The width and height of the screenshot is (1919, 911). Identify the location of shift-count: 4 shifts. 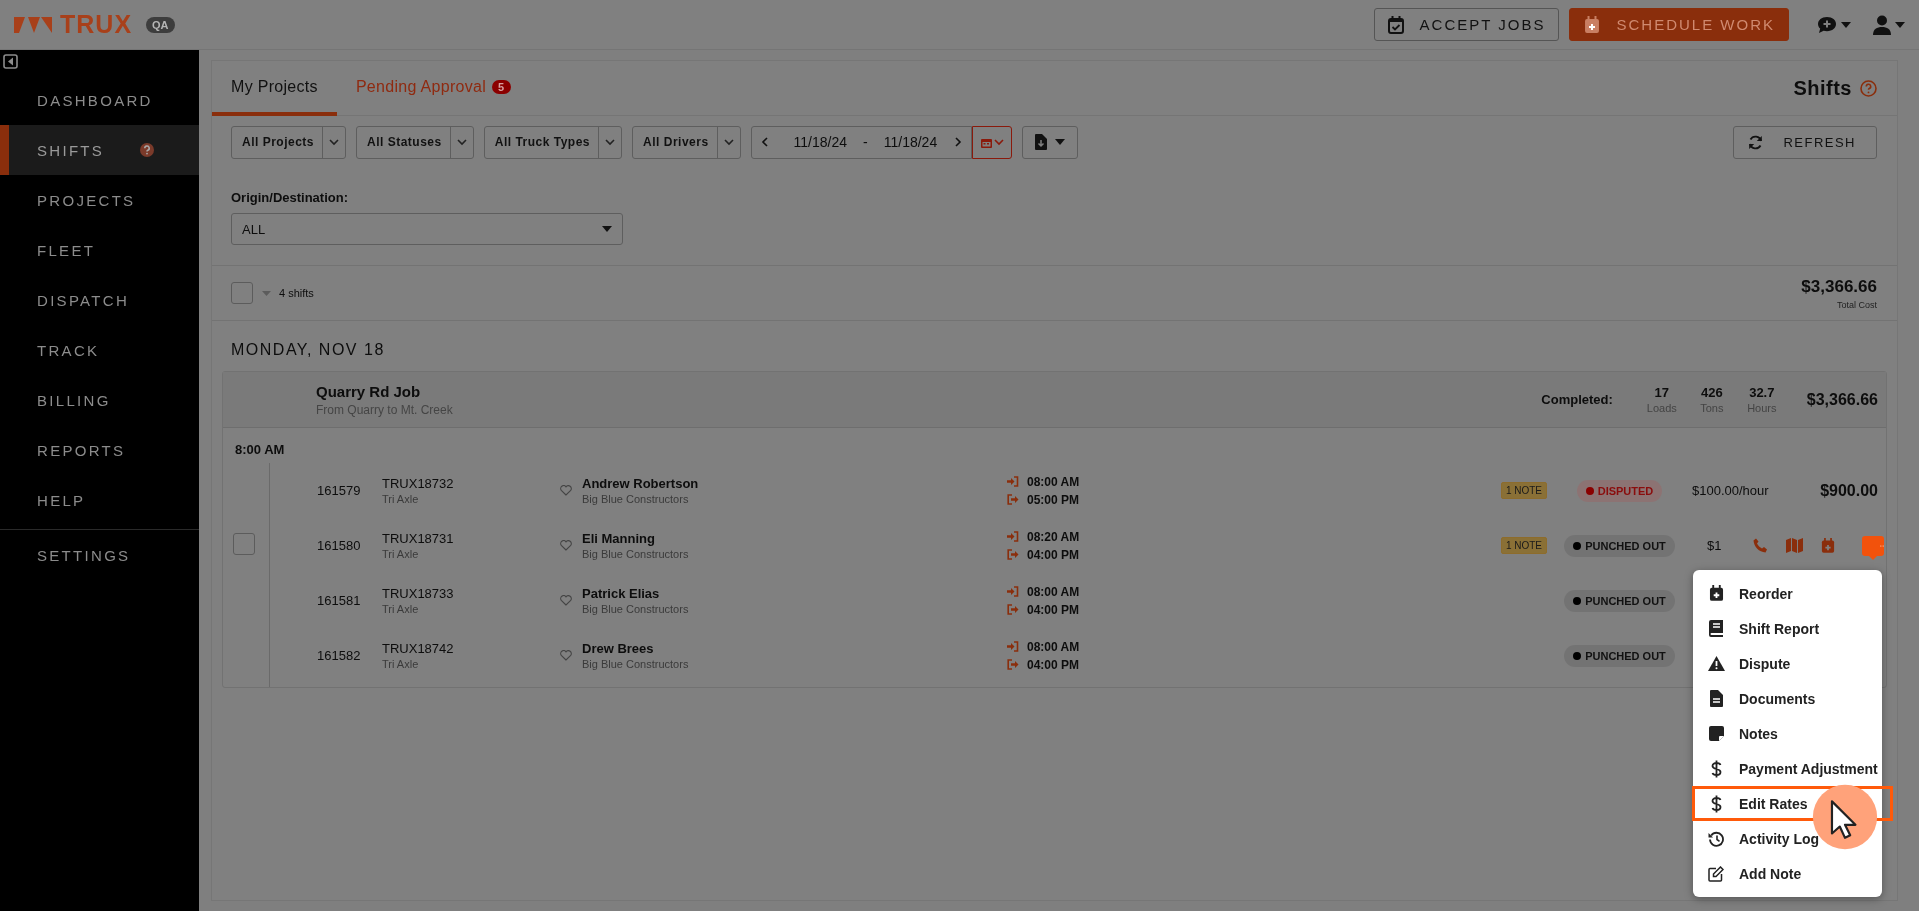
(296, 293).